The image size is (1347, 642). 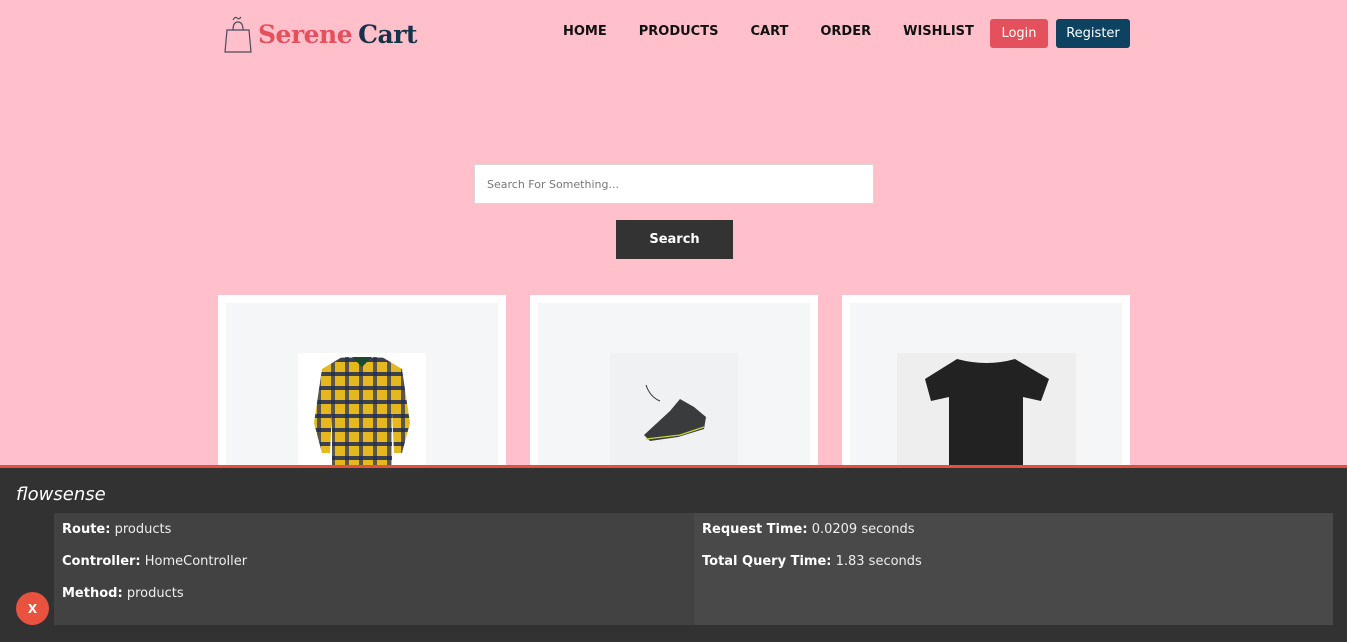 I want to click on debug-bar-close-button: X, so click(x=32, y=608).